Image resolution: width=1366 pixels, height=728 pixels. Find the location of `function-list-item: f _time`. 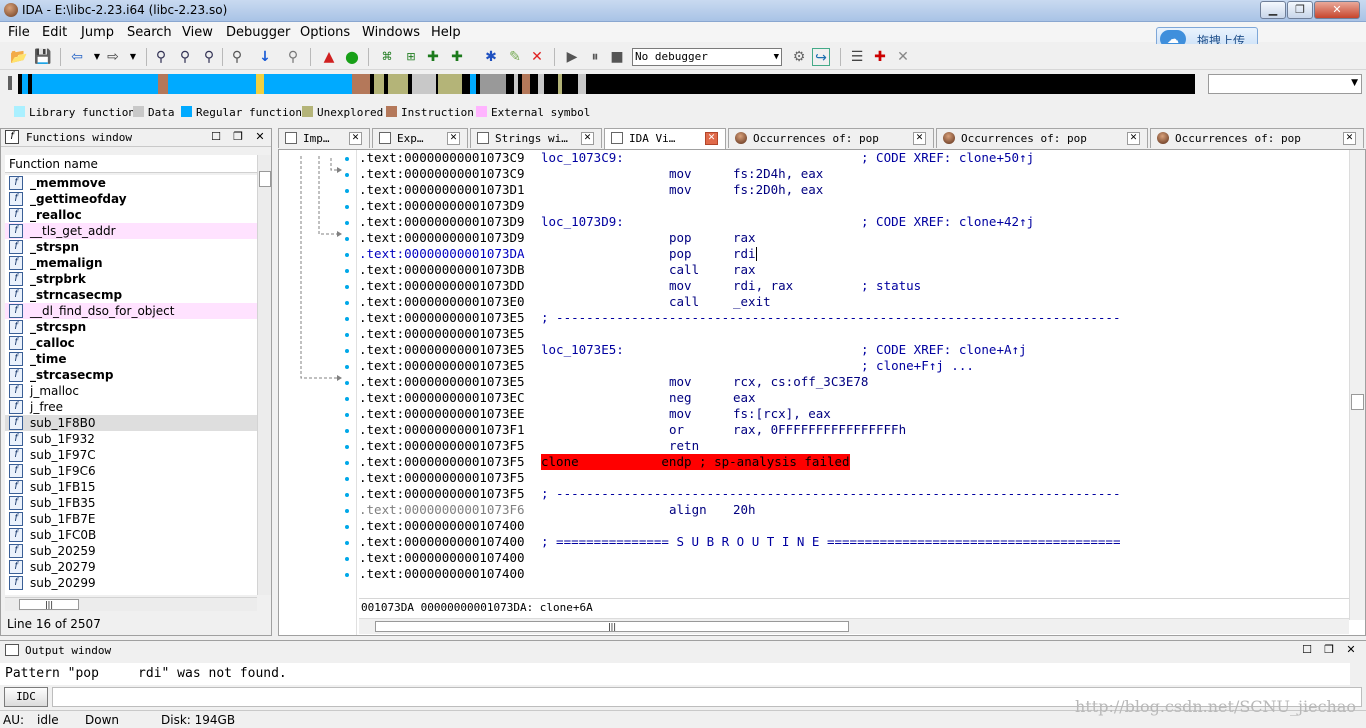

function-list-item: f _time is located at coordinates (131, 359).